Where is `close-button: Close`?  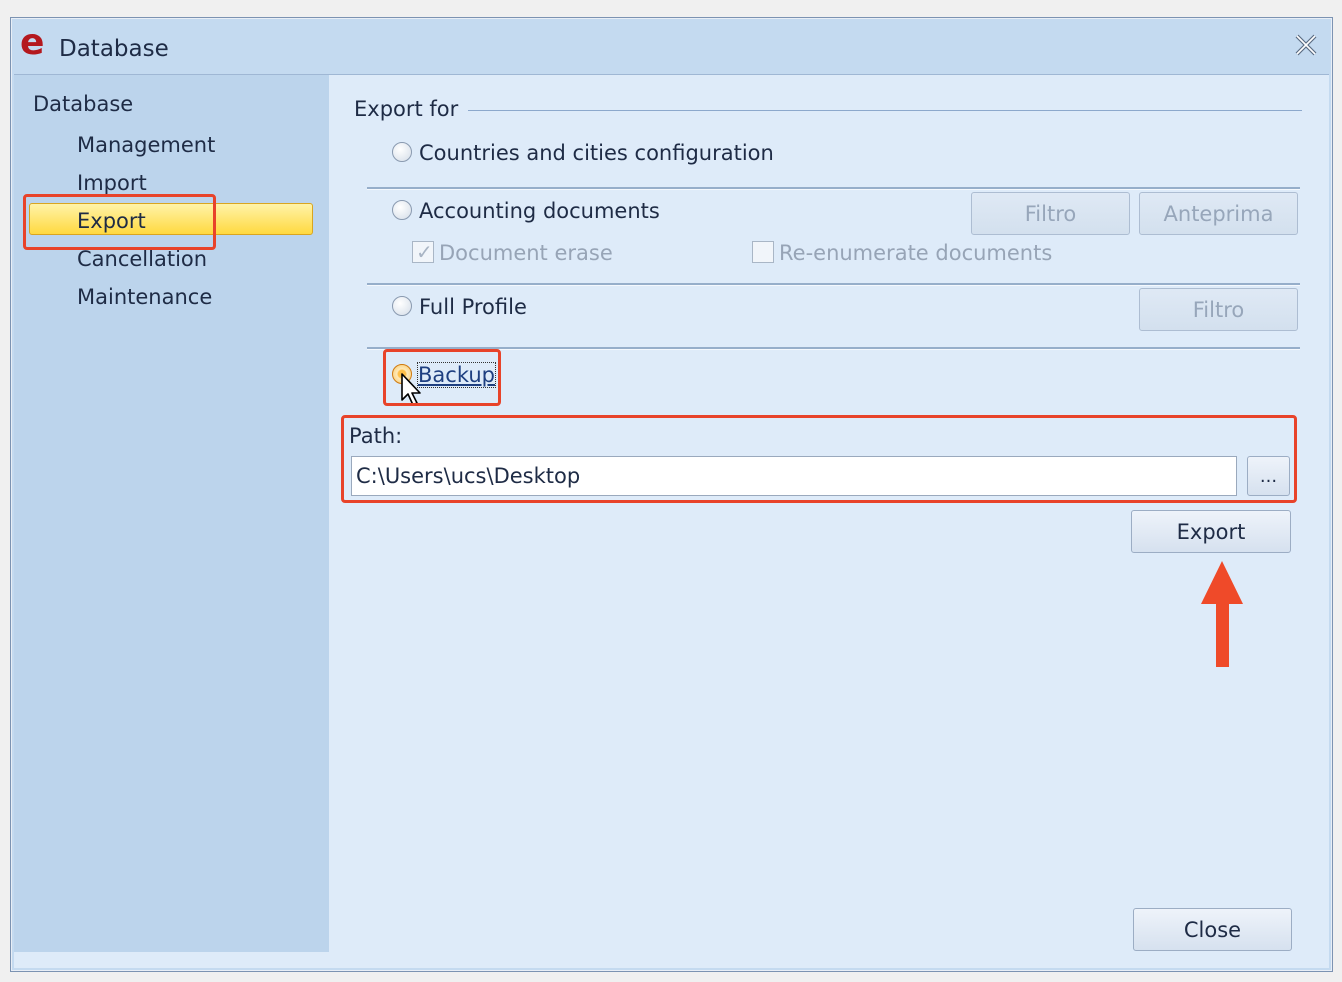
close-button: Close is located at coordinates (1212, 929).